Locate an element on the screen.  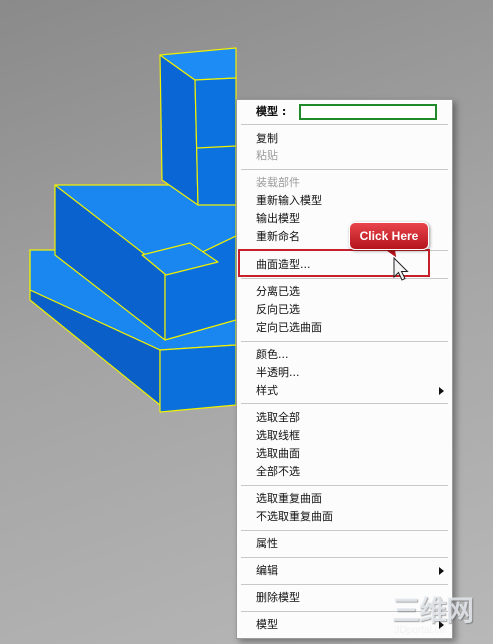
menu-item-select-wireframe: 选取线框 is located at coordinates (278, 436).